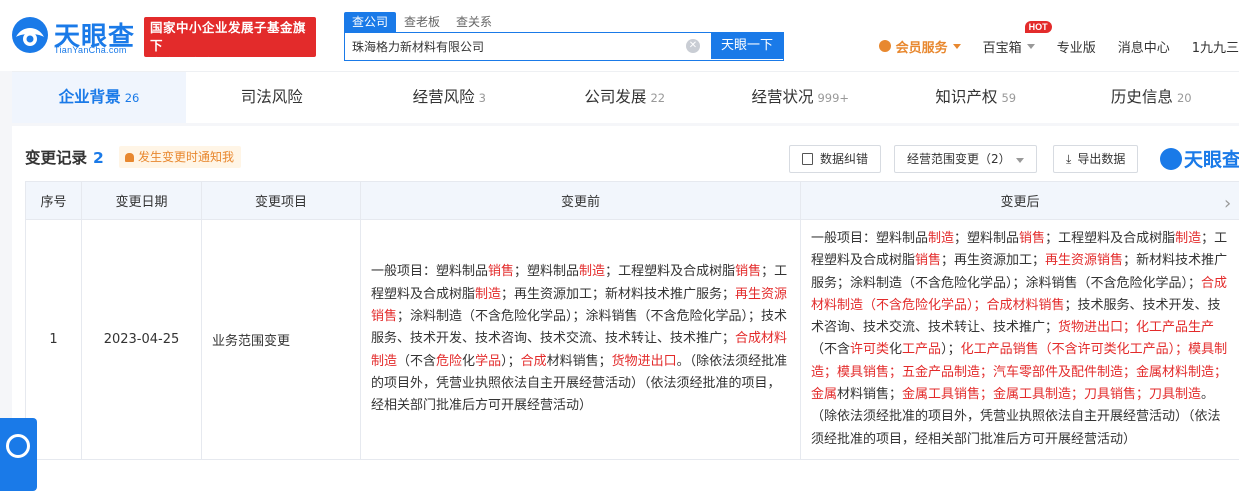 This screenshot has height=491, width=1239. Describe the element at coordinates (30, 35) in the screenshot. I see `logo-eye-icon` at that location.